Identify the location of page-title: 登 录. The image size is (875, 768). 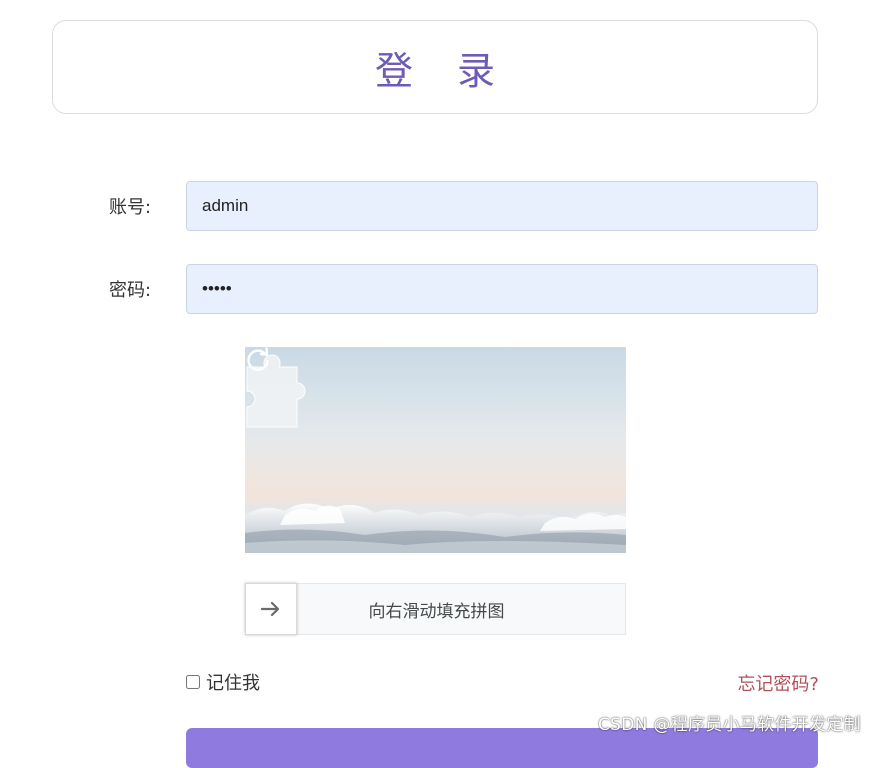
(443, 70).